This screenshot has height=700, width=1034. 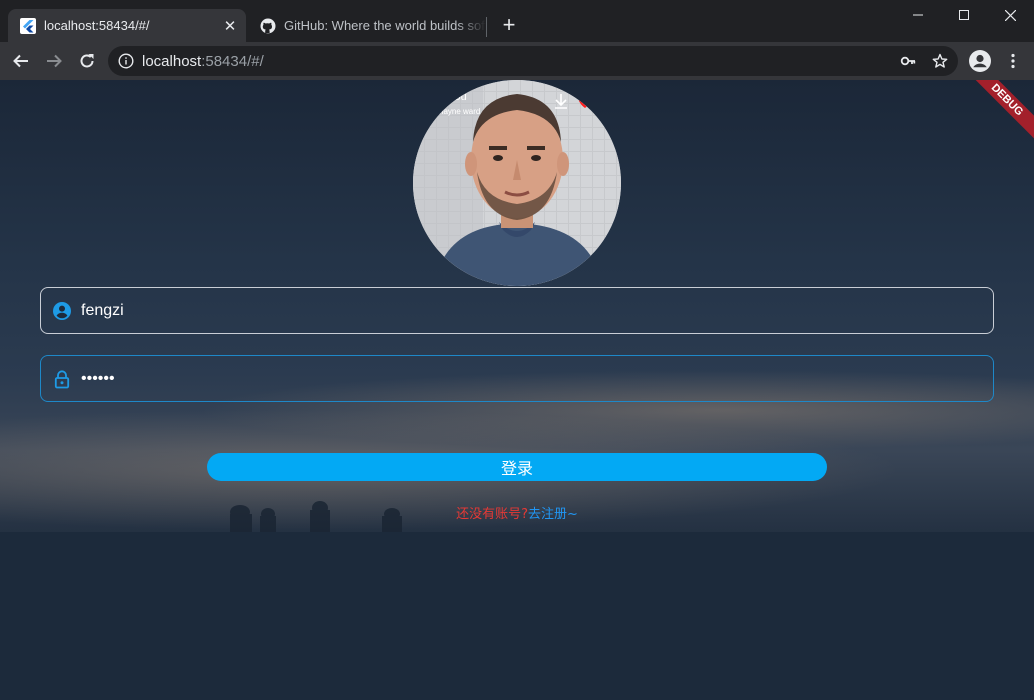 I want to click on register-link: 去注册~, so click(x=553, y=514).